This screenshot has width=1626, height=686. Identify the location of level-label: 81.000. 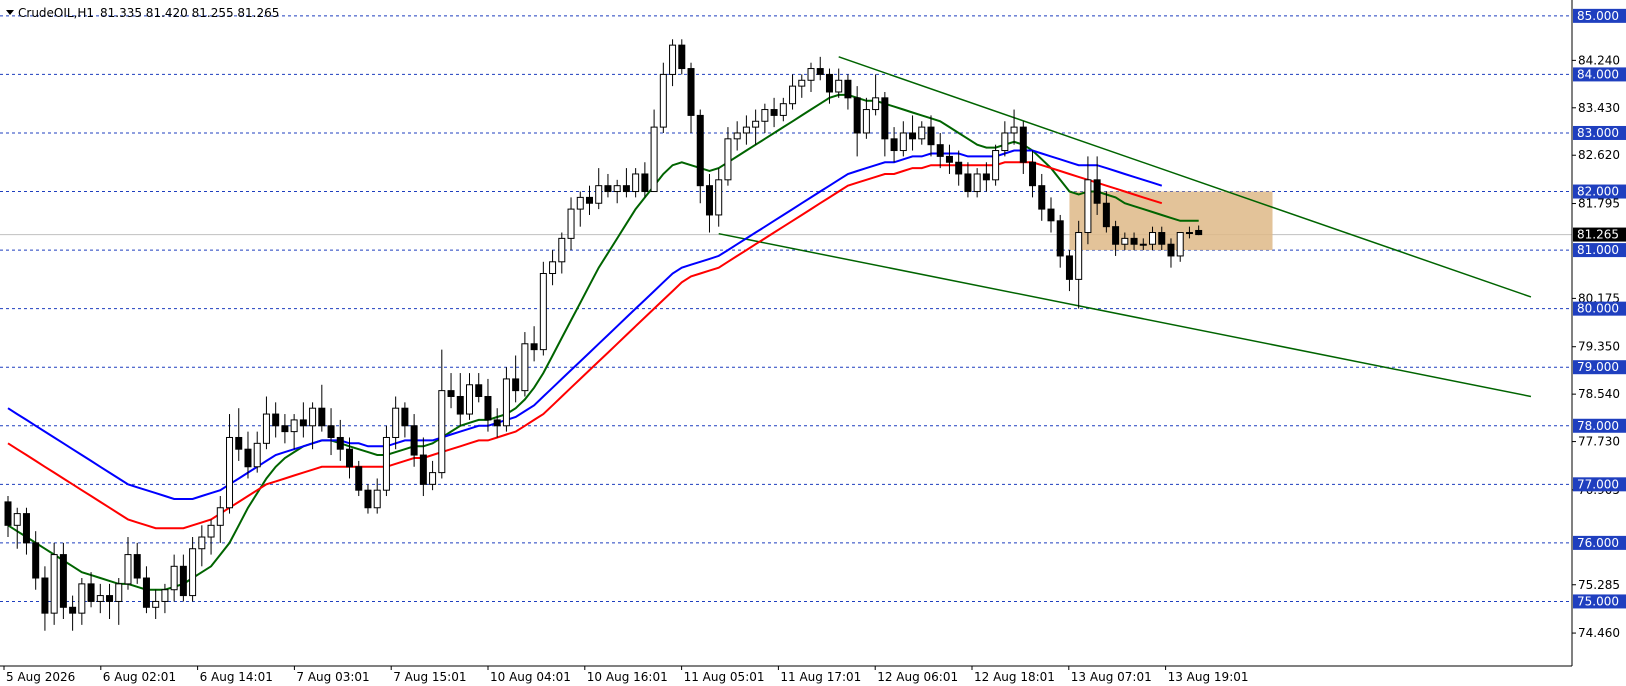
(1599, 250).